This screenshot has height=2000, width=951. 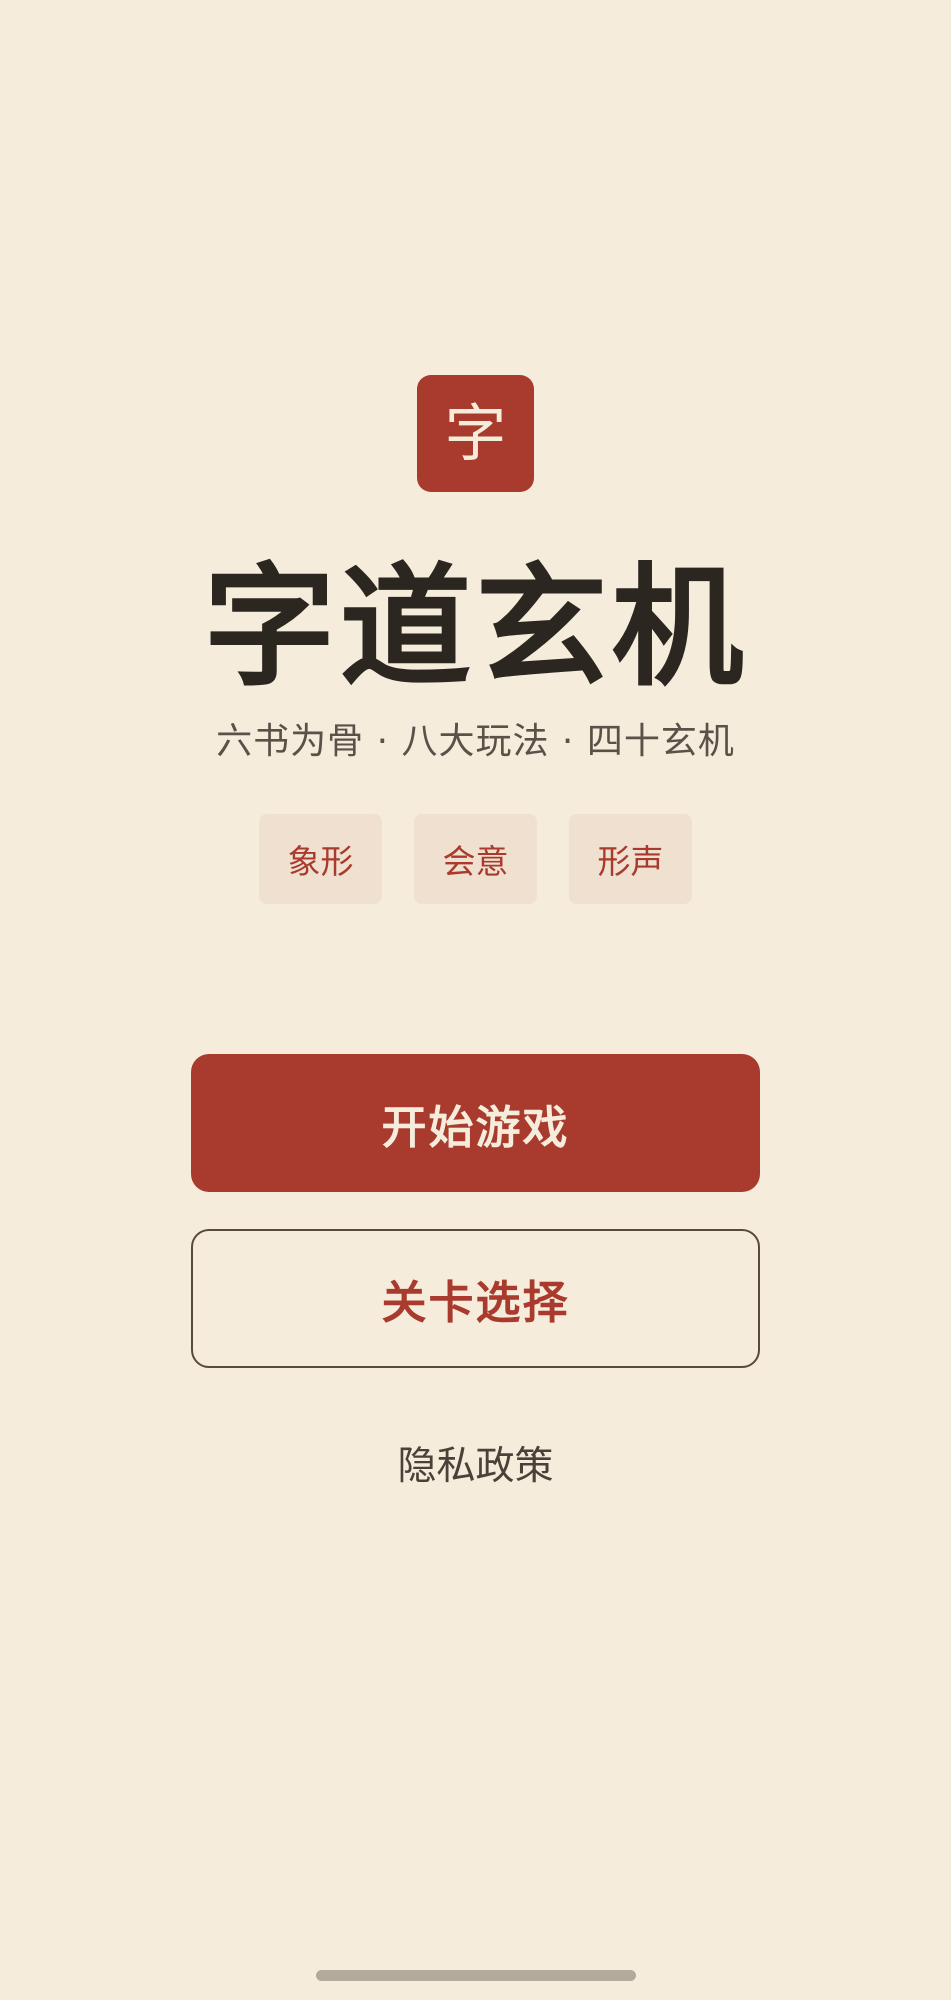 I want to click on logo-char: 字, so click(x=475, y=433).